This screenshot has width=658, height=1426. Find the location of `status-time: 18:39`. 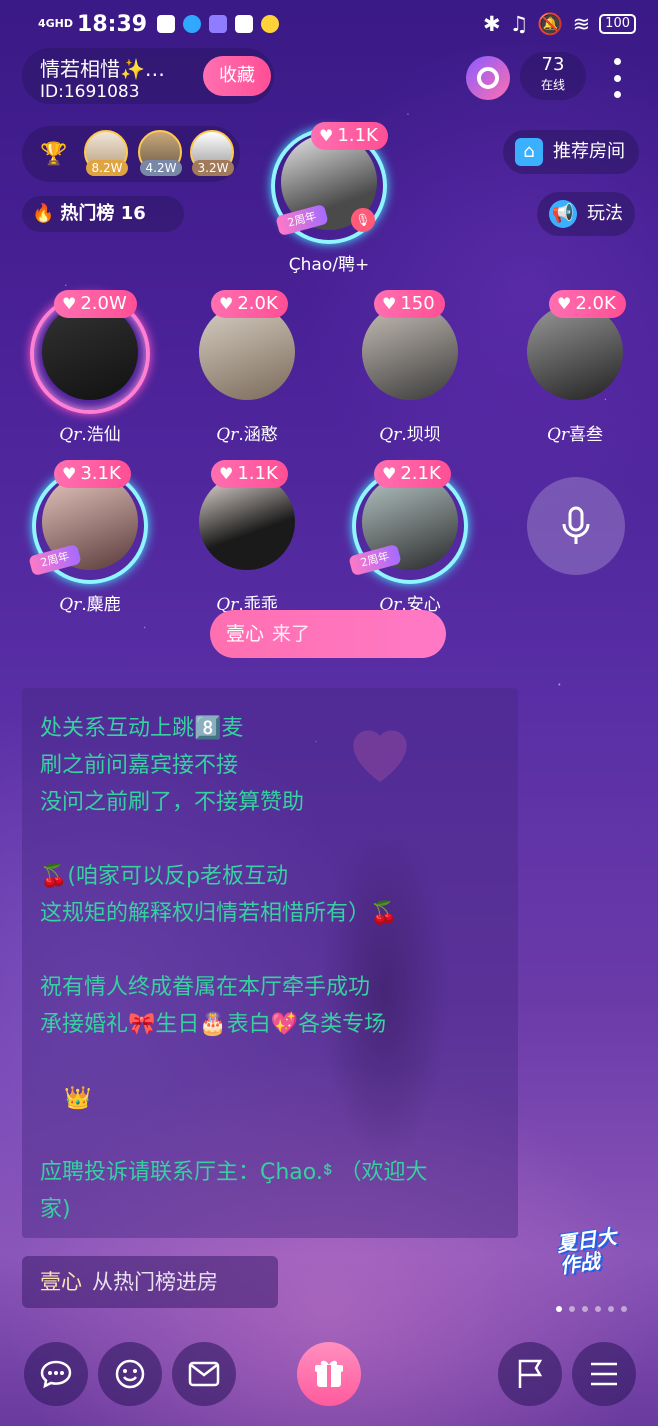

status-time: 18:39 is located at coordinates (112, 24).